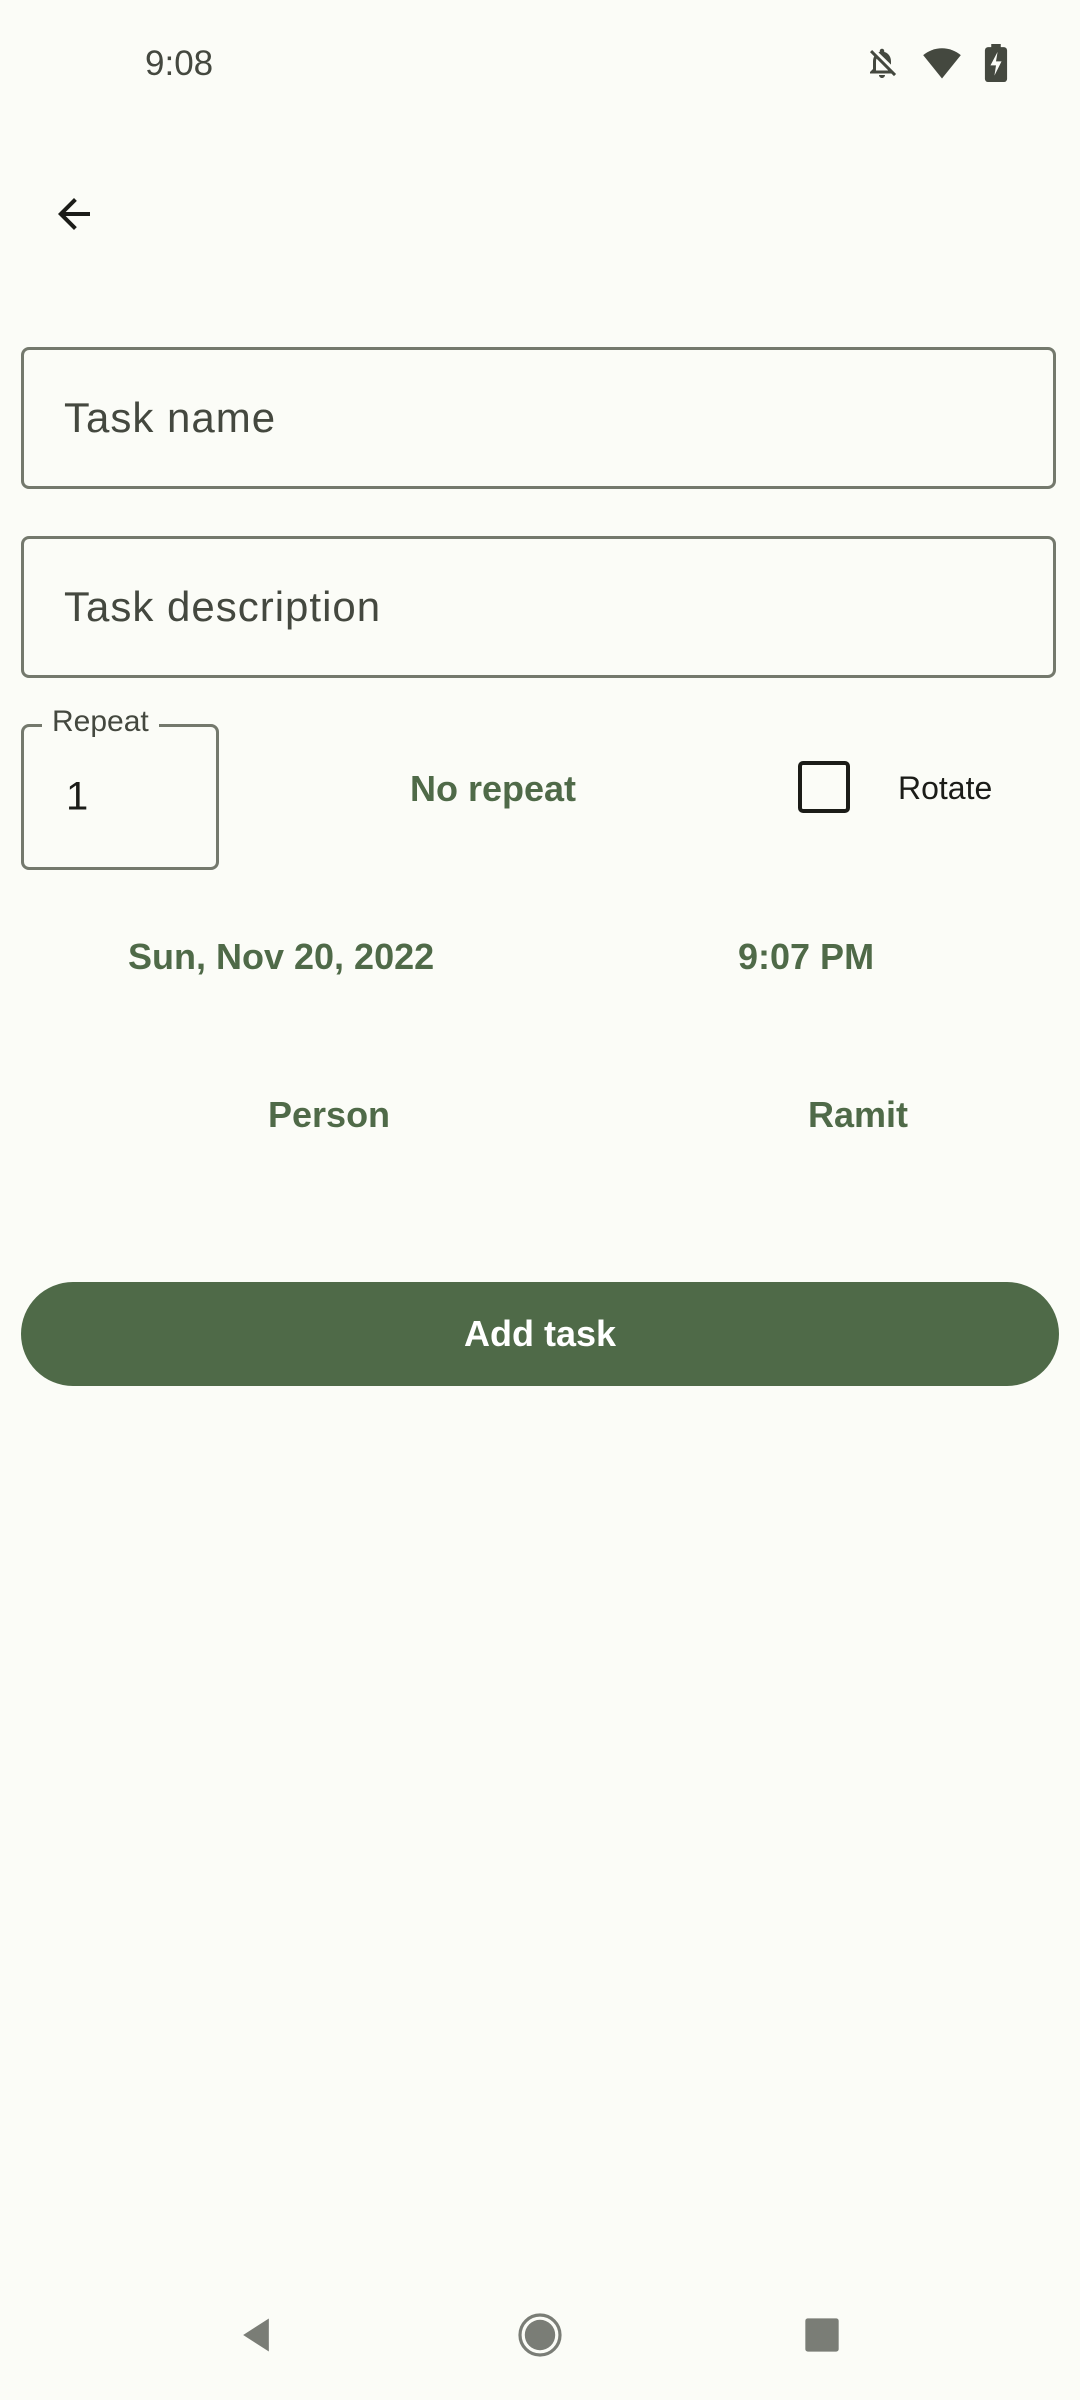 This screenshot has height=2400, width=1080. Describe the element at coordinates (179, 63) in the screenshot. I see `status-time: 9:08` at that location.